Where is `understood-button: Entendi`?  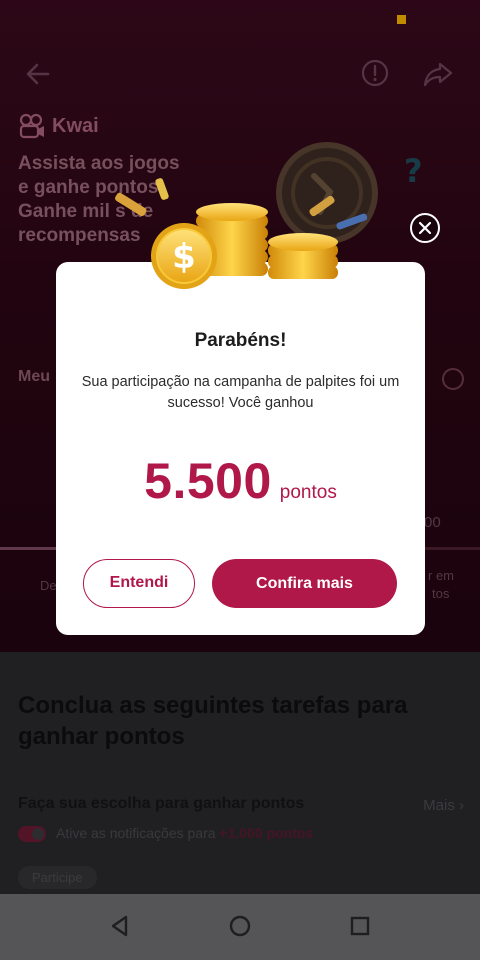 understood-button: Entendi is located at coordinates (139, 583).